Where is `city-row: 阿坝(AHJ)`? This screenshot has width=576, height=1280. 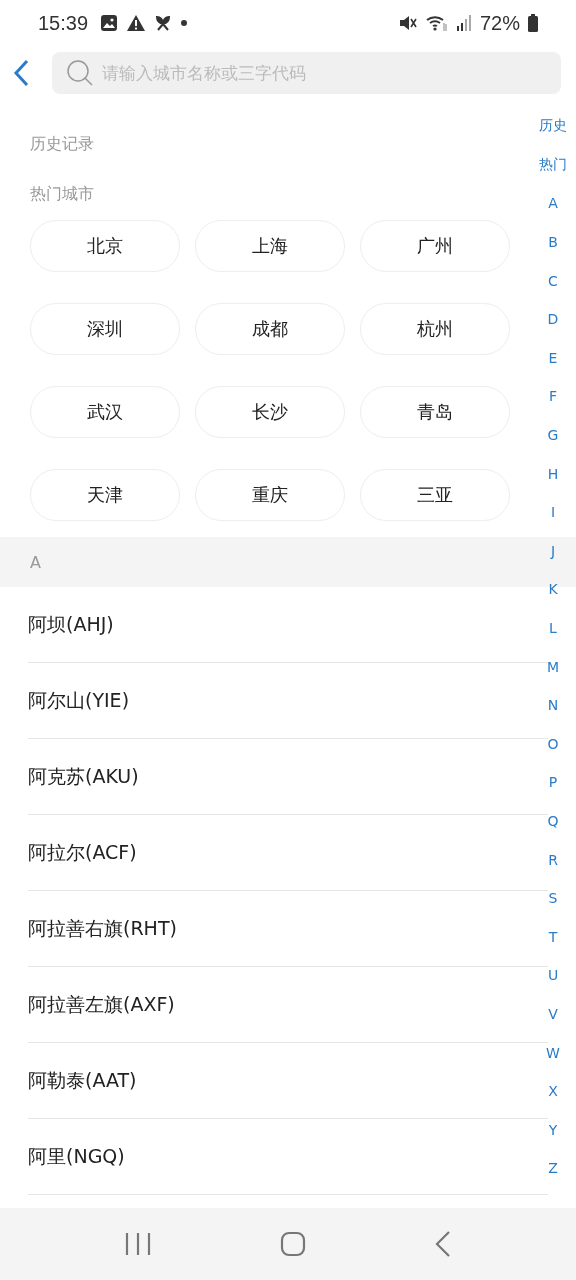
city-row: 阿坝(AHJ) is located at coordinates (288, 625).